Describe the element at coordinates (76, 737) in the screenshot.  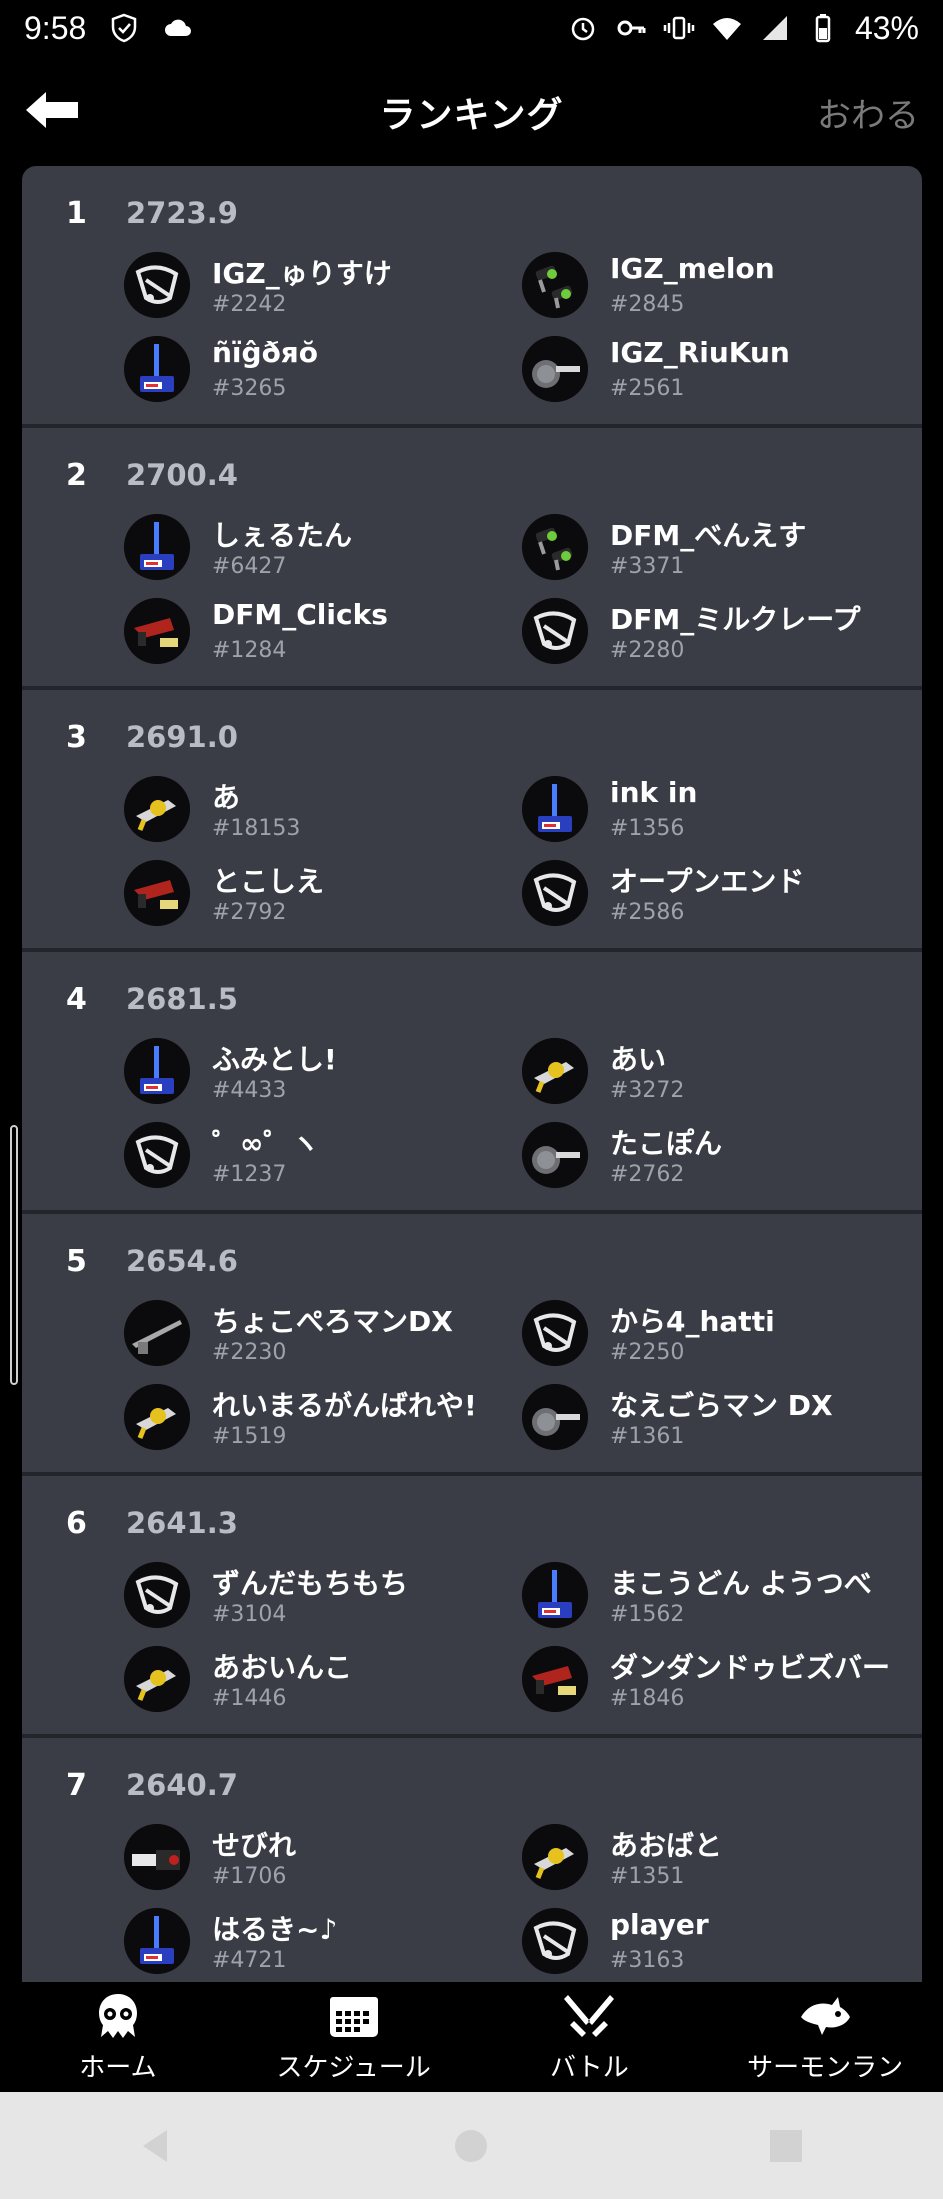
I see `rank-number: 3` at that location.